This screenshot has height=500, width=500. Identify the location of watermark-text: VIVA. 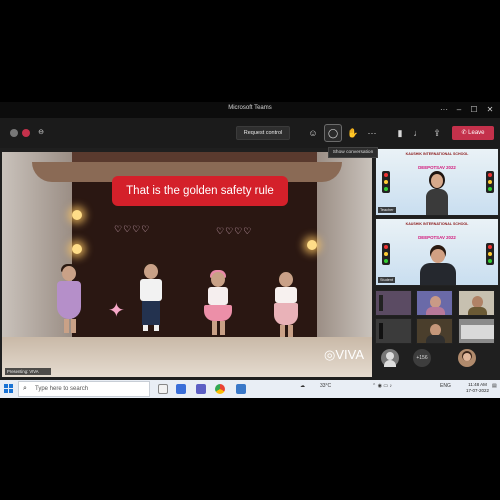
(349, 354).